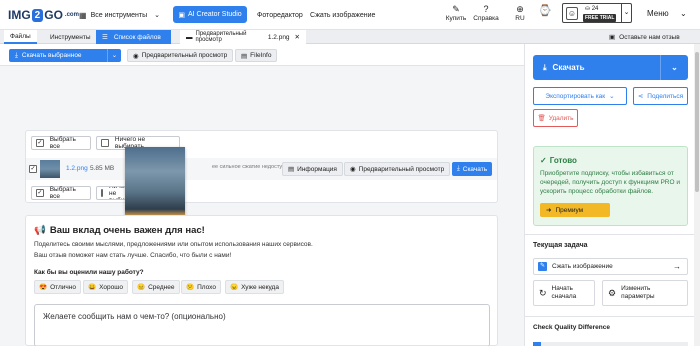 The height and width of the screenshot is (346, 700). I want to click on buy-label: Купить, so click(456, 18).